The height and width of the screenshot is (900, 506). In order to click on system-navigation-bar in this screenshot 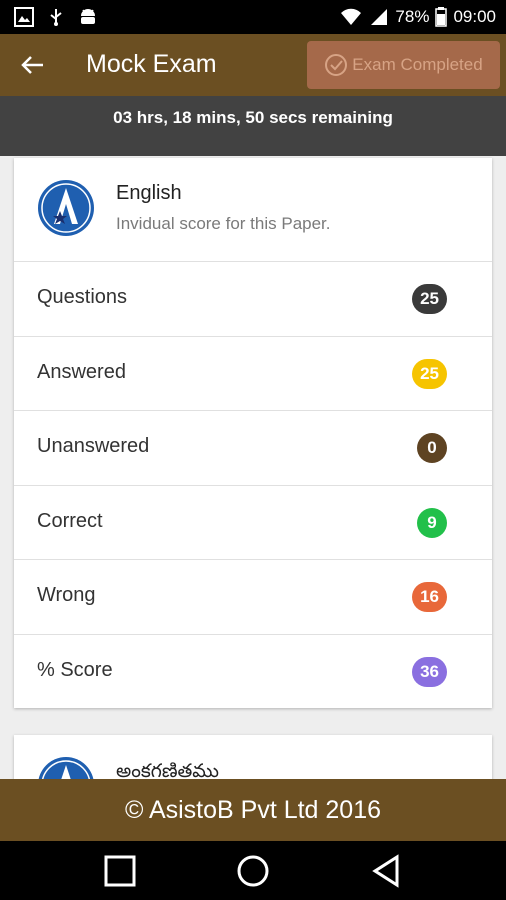, I will do `click(253, 870)`.